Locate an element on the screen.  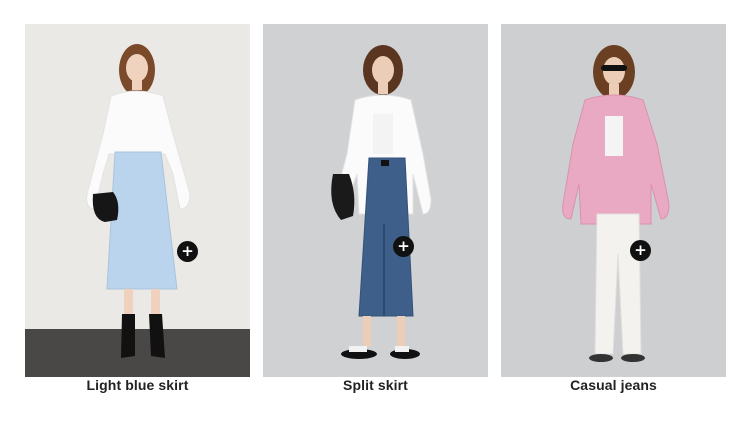
product-caption: Split skirt is located at coordinates (375, 385).